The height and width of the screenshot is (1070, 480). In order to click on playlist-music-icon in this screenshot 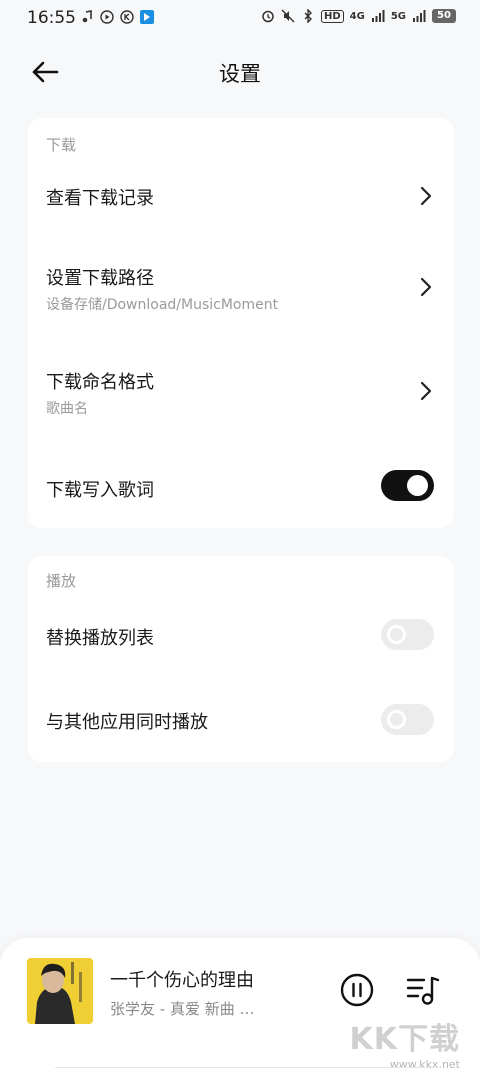, I will do `click(423, 990)`.